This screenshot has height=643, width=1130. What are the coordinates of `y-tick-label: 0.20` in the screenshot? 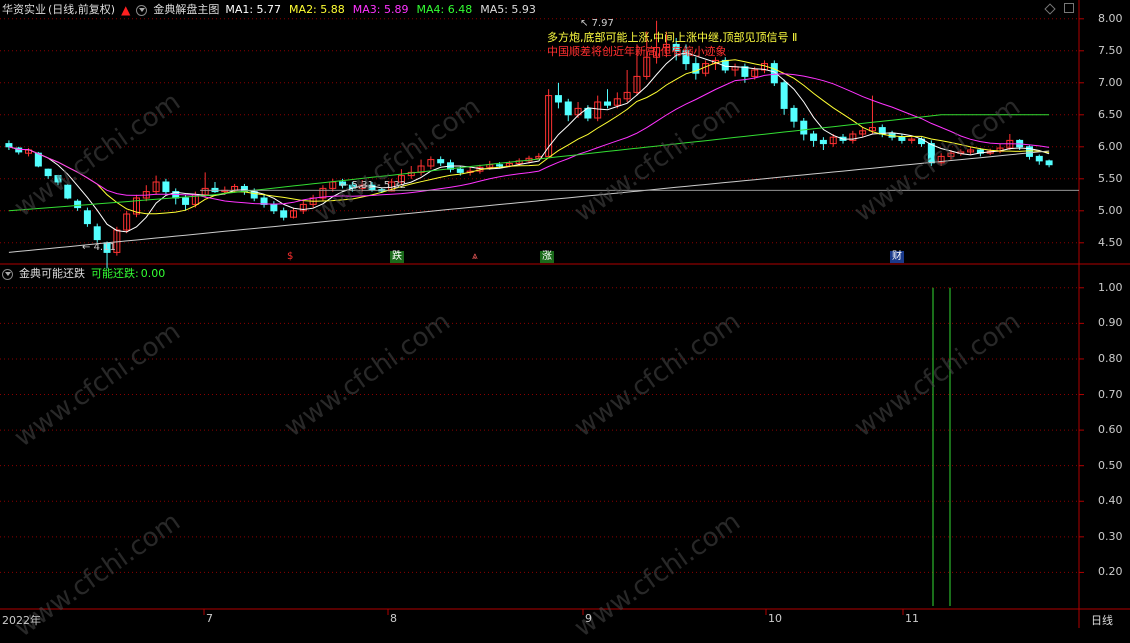 It's located at (1110, 572).